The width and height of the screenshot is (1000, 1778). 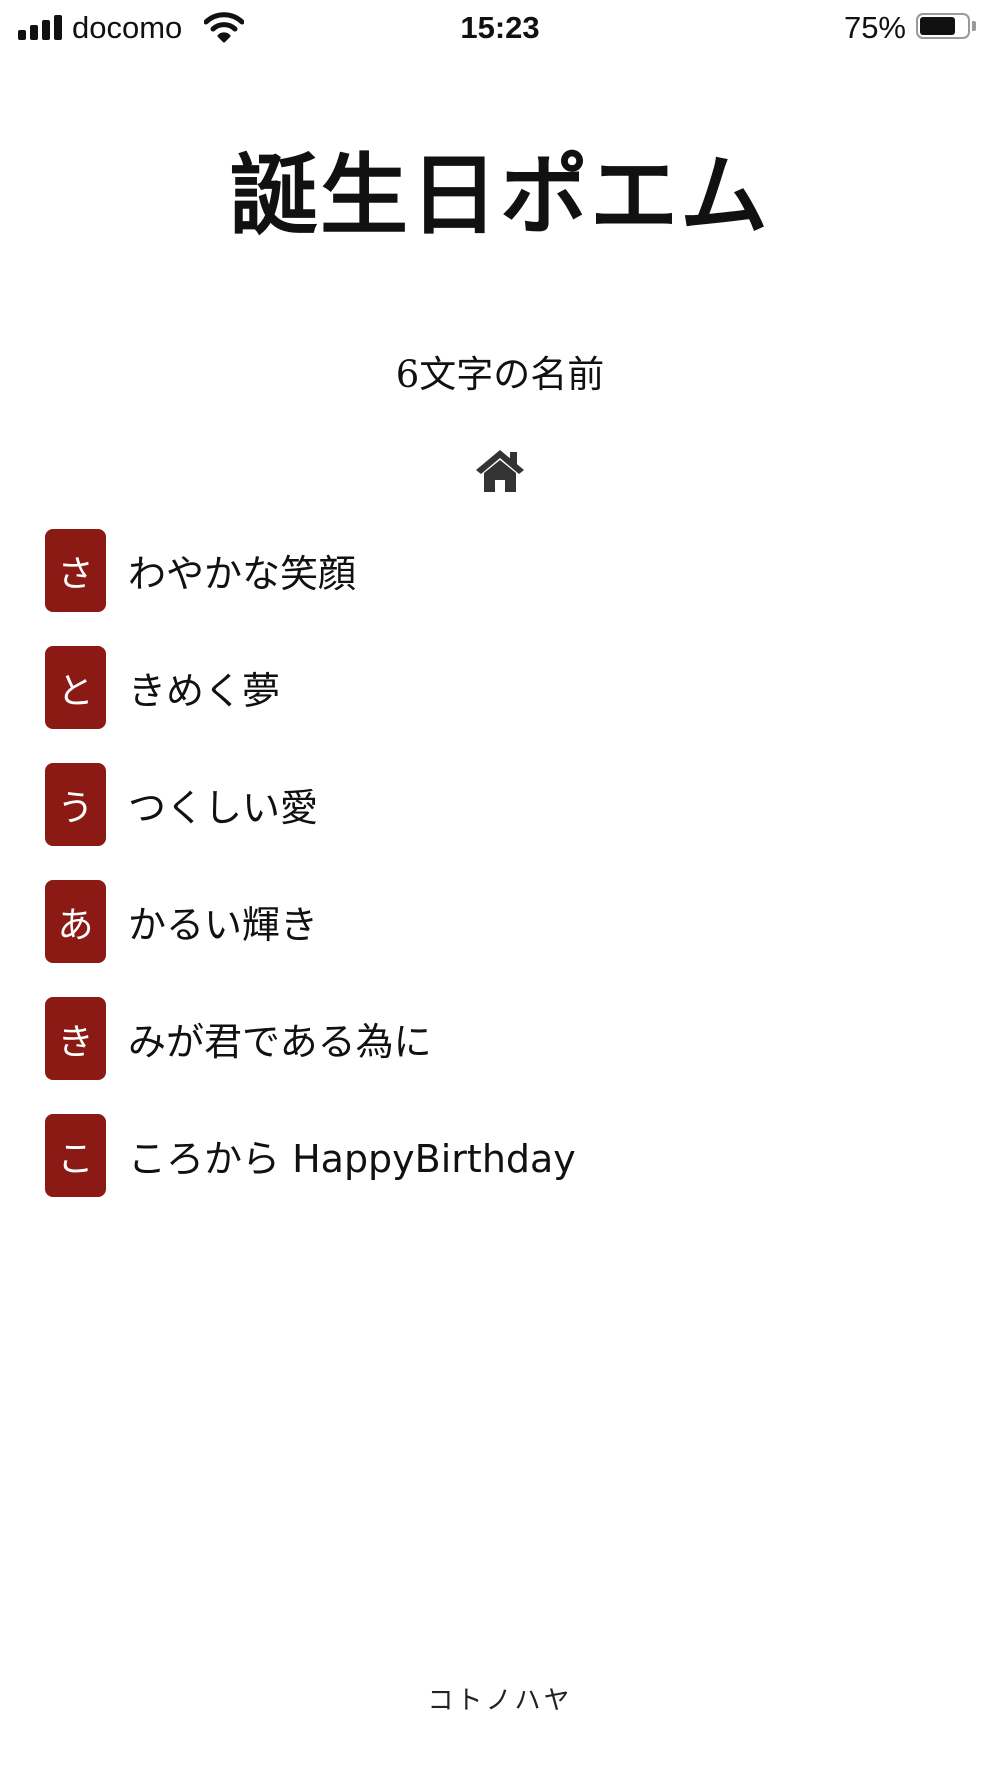 What do you see at coordinates (352, 1159) in the screenshot?
I see `poem-line-text: ころから HappyBirthday` at bounding box center [352, 1159].